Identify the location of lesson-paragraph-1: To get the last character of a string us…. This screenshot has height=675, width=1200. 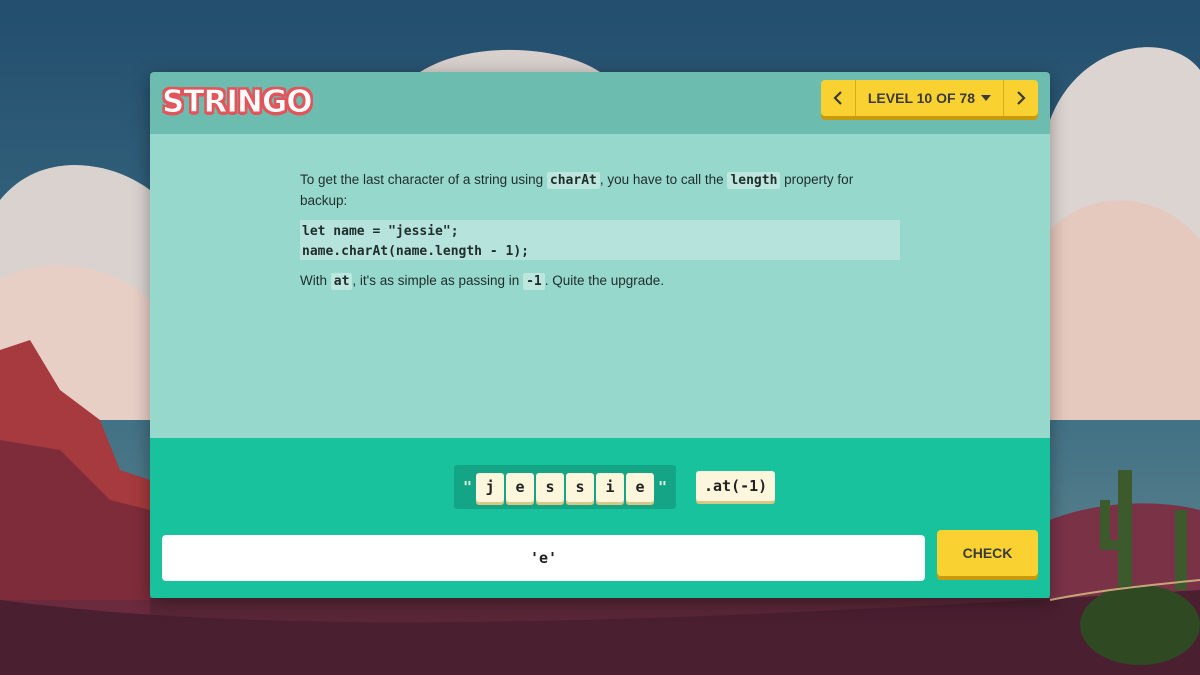
(600, 190).